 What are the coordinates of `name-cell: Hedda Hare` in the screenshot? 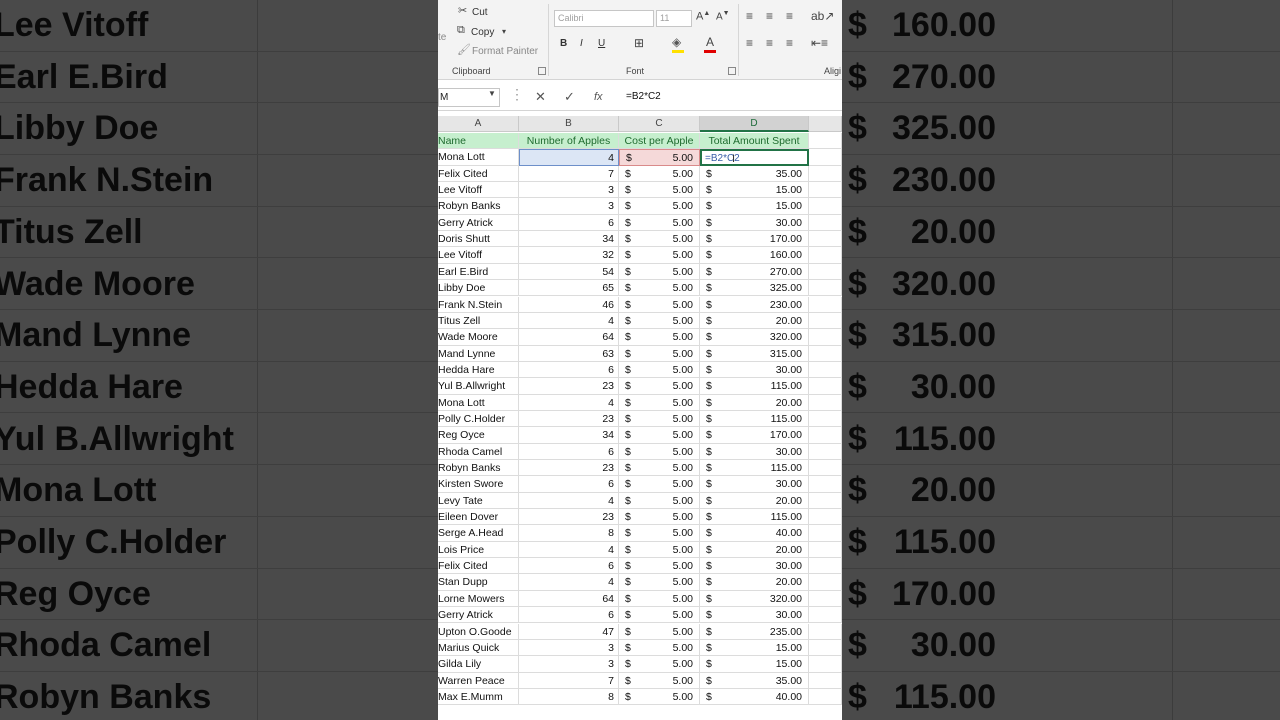 It's located at (478, 370).